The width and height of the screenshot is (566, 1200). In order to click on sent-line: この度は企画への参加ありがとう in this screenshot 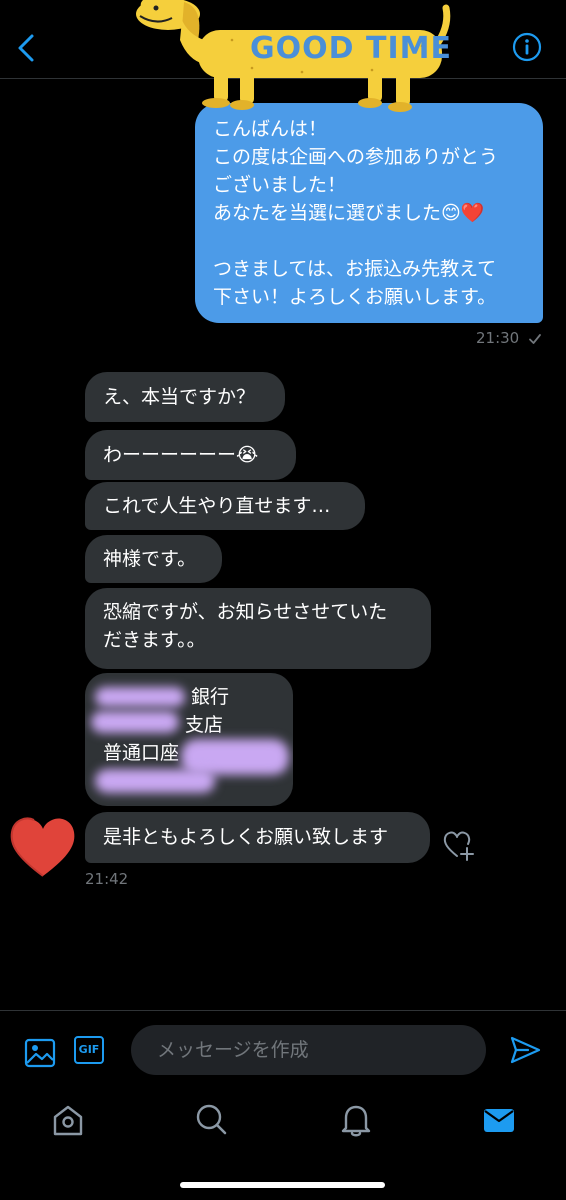, I will do `click(356, 157)`.